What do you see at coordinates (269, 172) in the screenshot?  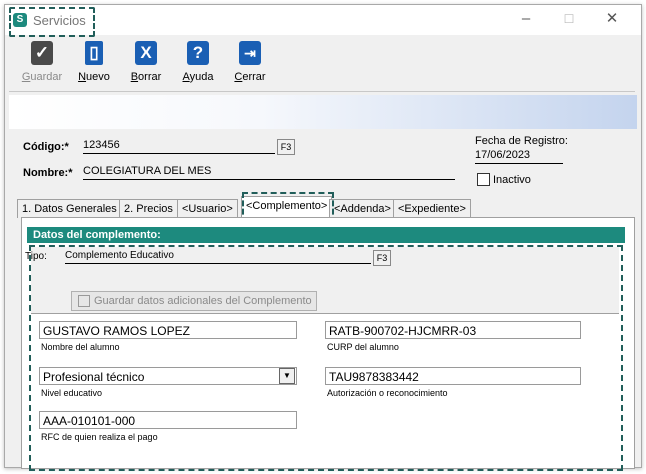 I see `nombre-input: COLEGIATURA DEL MES` at bounding box center [269, 172].